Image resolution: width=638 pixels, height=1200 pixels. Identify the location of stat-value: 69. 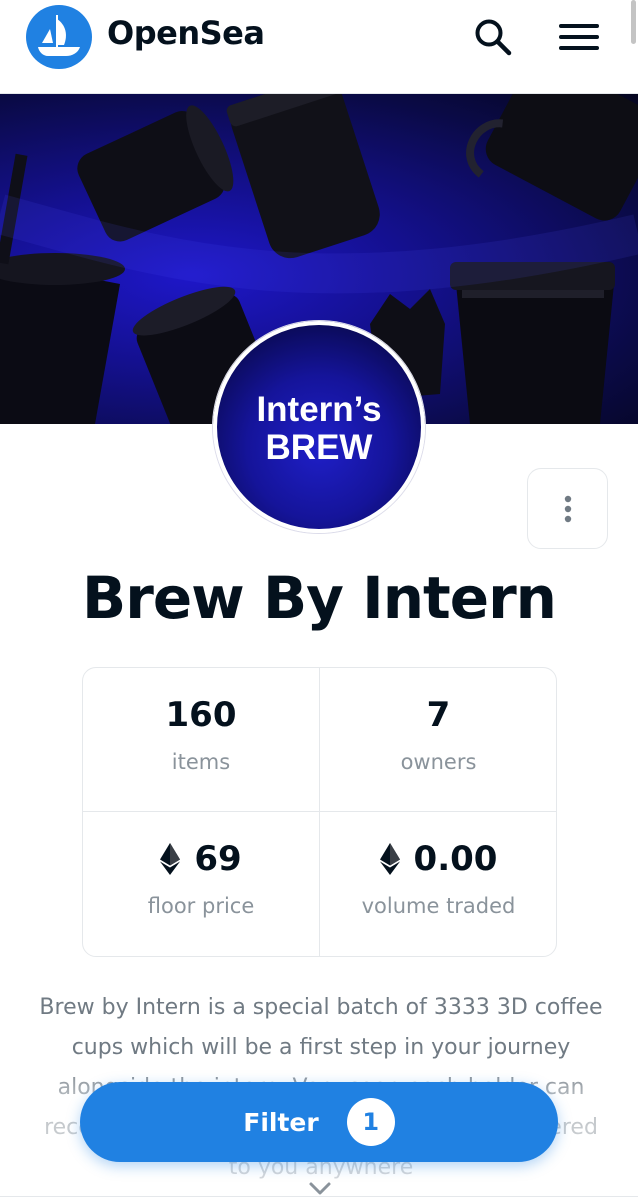
(201, 859).